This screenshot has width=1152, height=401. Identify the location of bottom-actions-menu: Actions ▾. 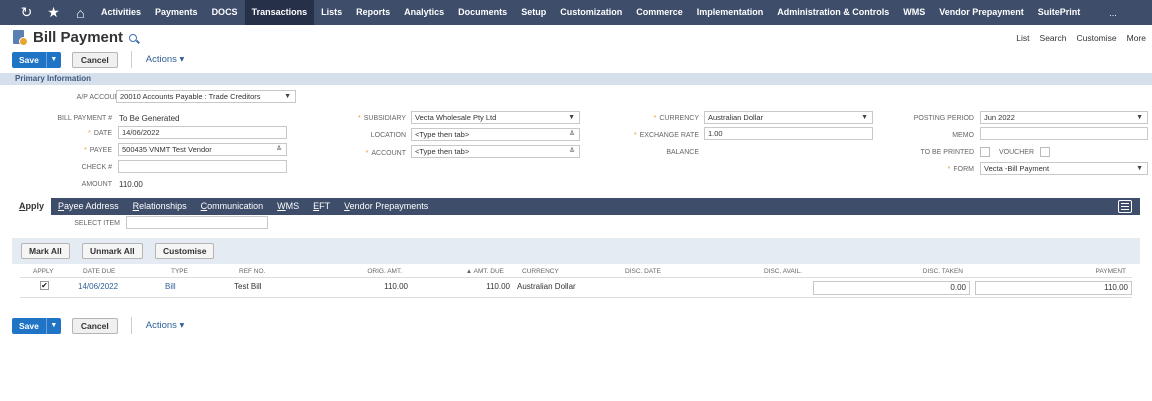
(165, 325).